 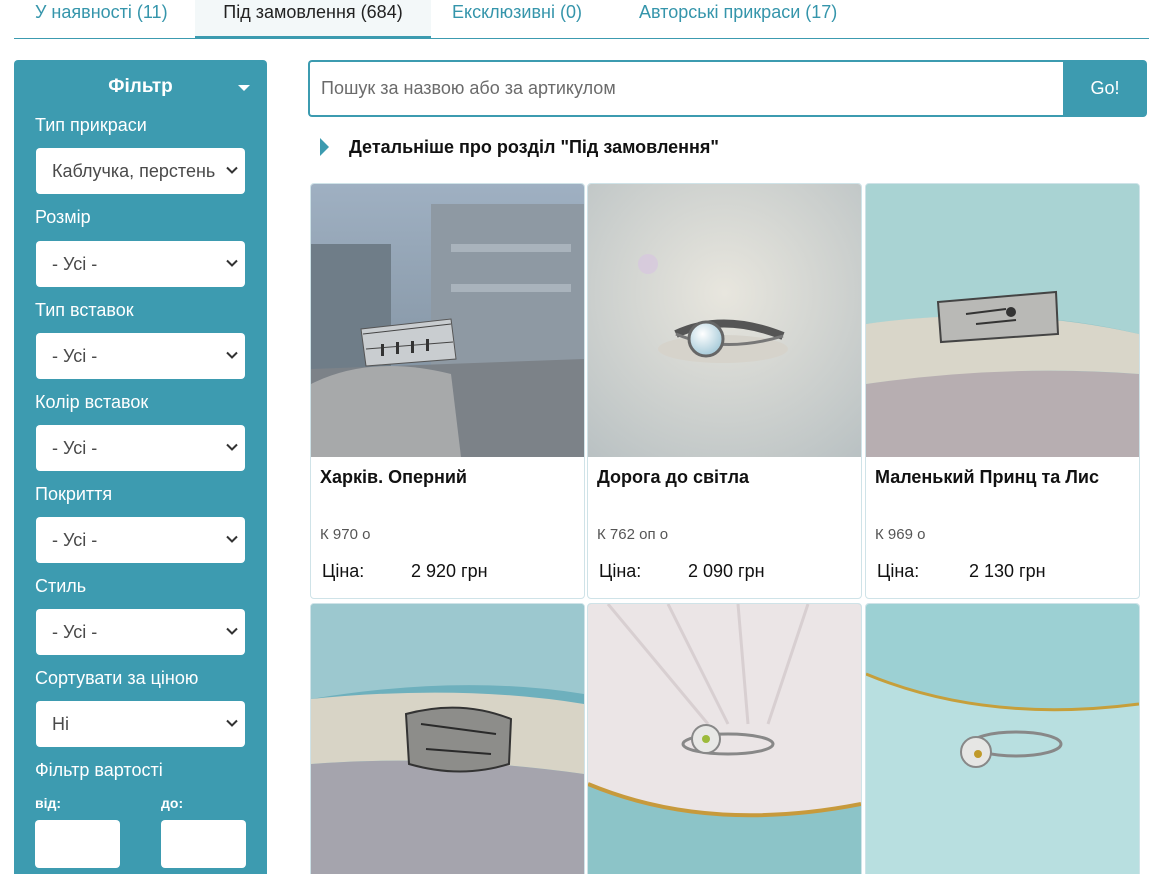 What do you see at coordinates (686, 88) in the screenshot?
I see `search-input: Пошук за назвою або за артикулом` at bounding box center [686, 88].